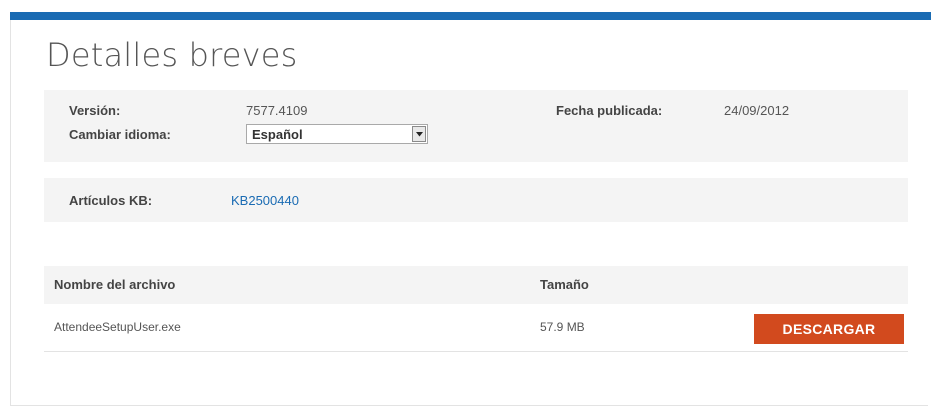  Describe the element at coordinates (265, 200) in the screenshot. I see `kb-article-link: KB2500440` at that location.